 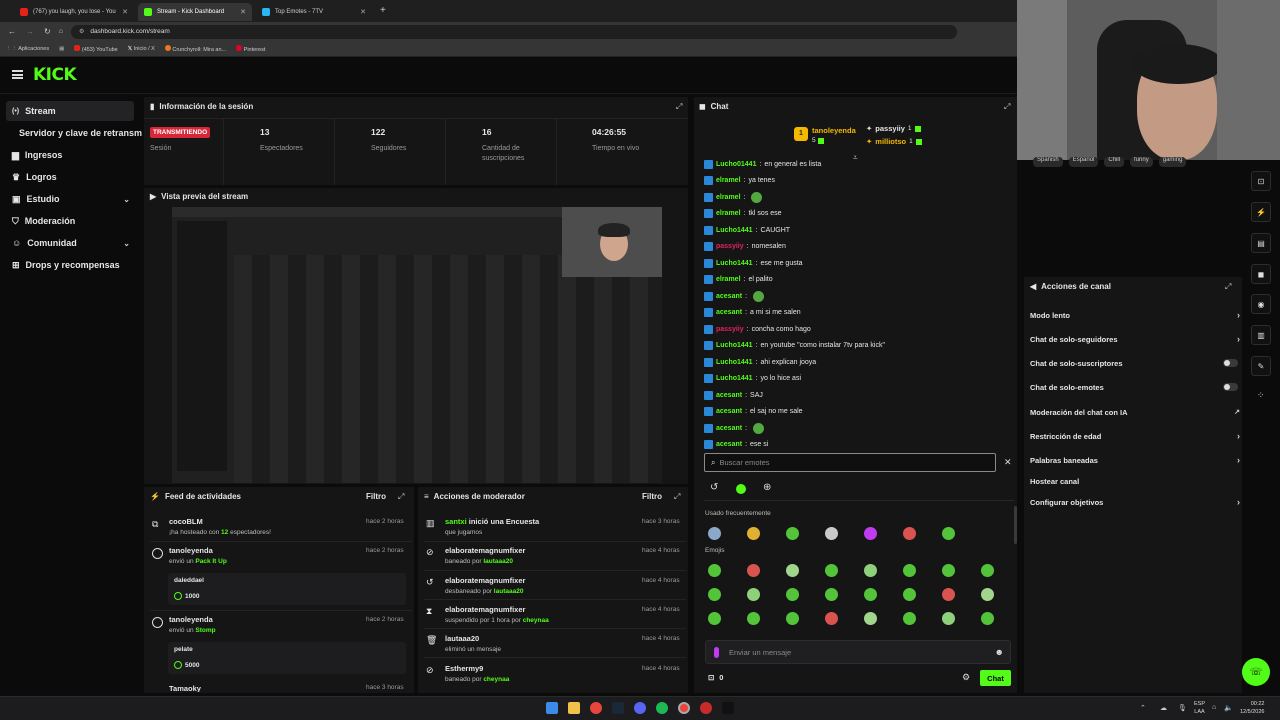 What do you see at coordinates (618, 708) in the screenshot?
I see `steam-icon` at bounding box center [618, 708].